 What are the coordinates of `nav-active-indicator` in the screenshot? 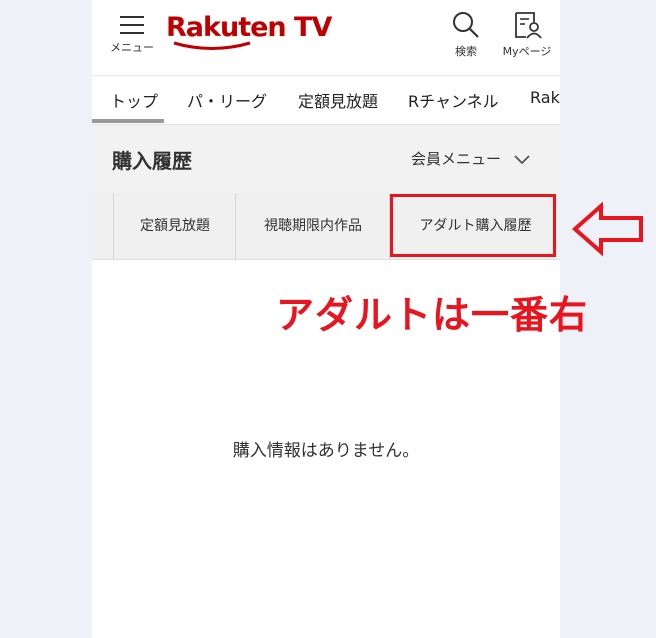 It's located at (128, 121).